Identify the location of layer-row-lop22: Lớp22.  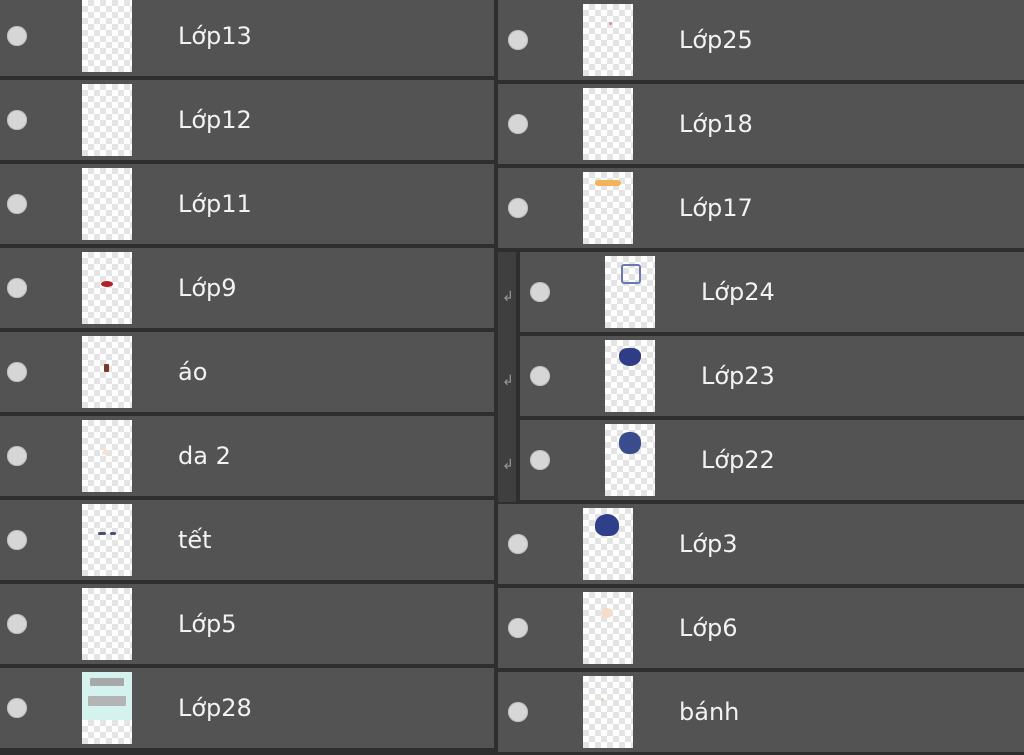
(772, 461).